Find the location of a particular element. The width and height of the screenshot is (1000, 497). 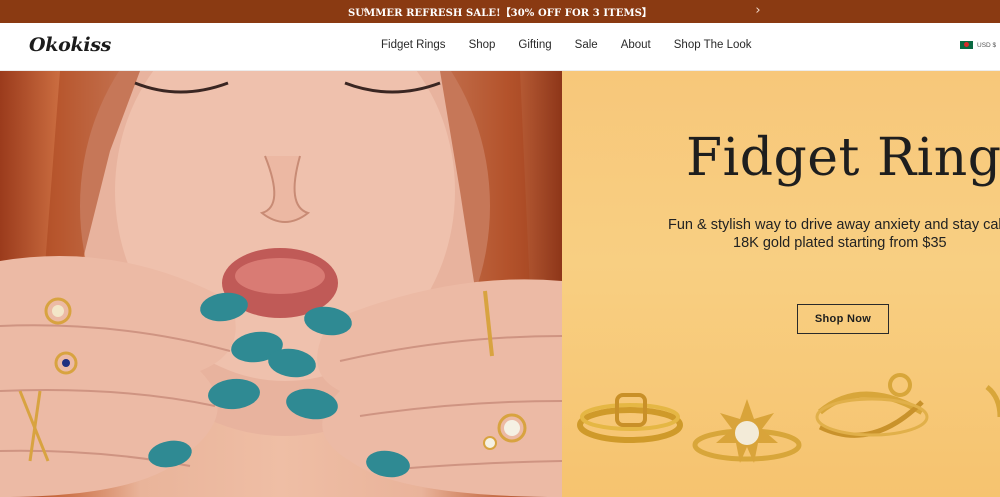

chevron-left-icon: ‹ is located at coordinates (365, 11).